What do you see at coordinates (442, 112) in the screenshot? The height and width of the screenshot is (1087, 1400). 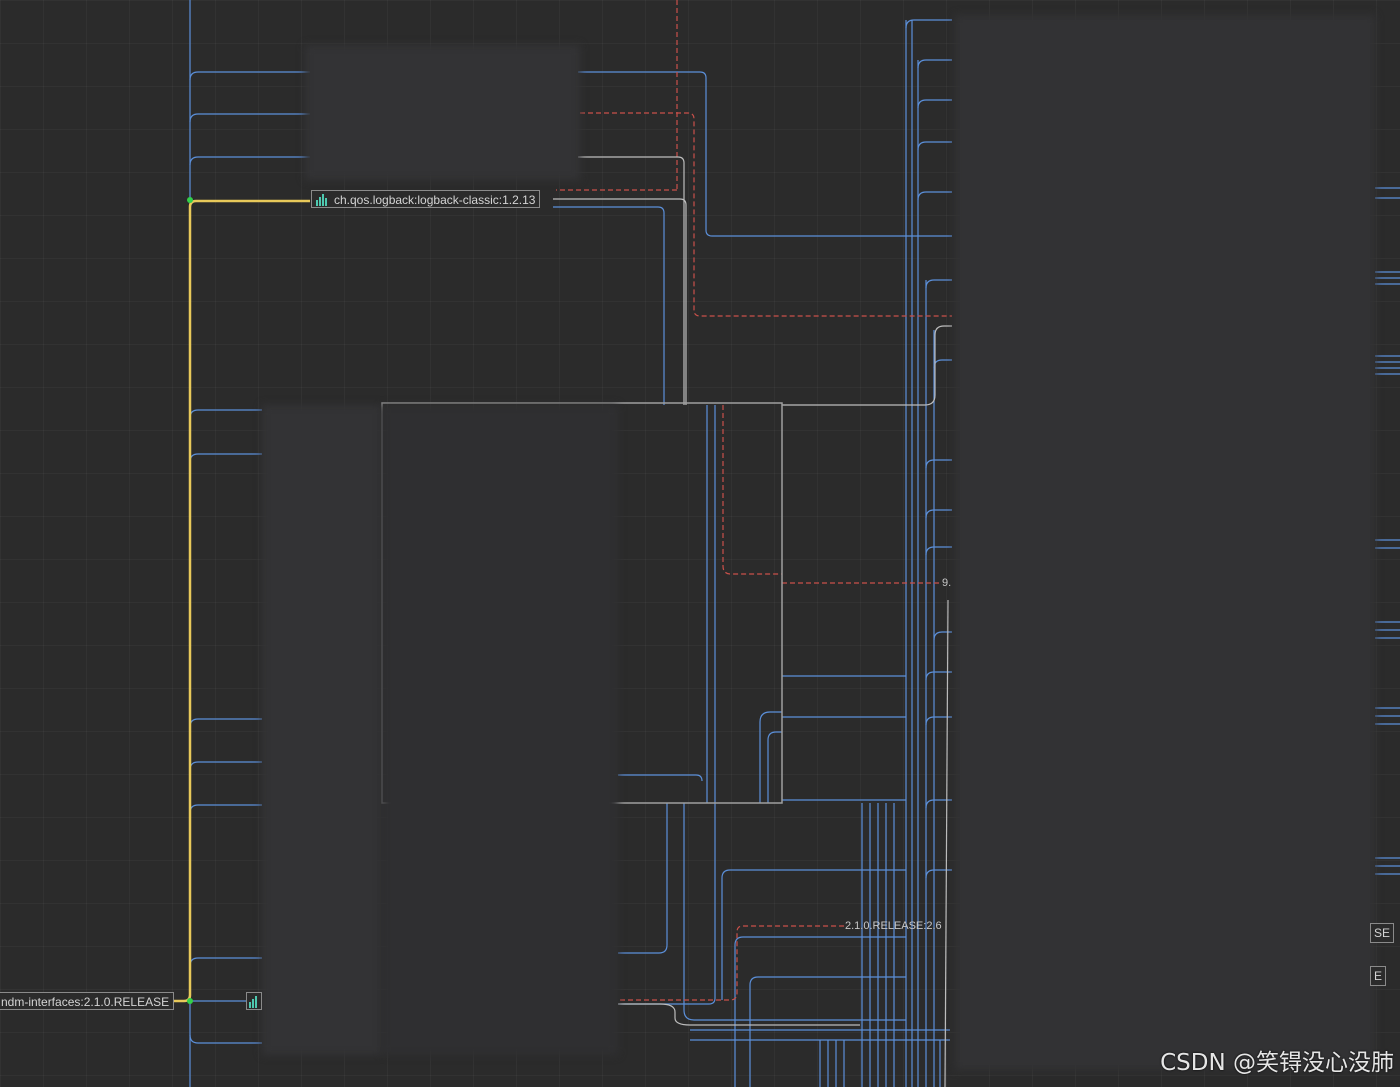 I see `blurred-top-node-group` at bounding box center [442, 112].